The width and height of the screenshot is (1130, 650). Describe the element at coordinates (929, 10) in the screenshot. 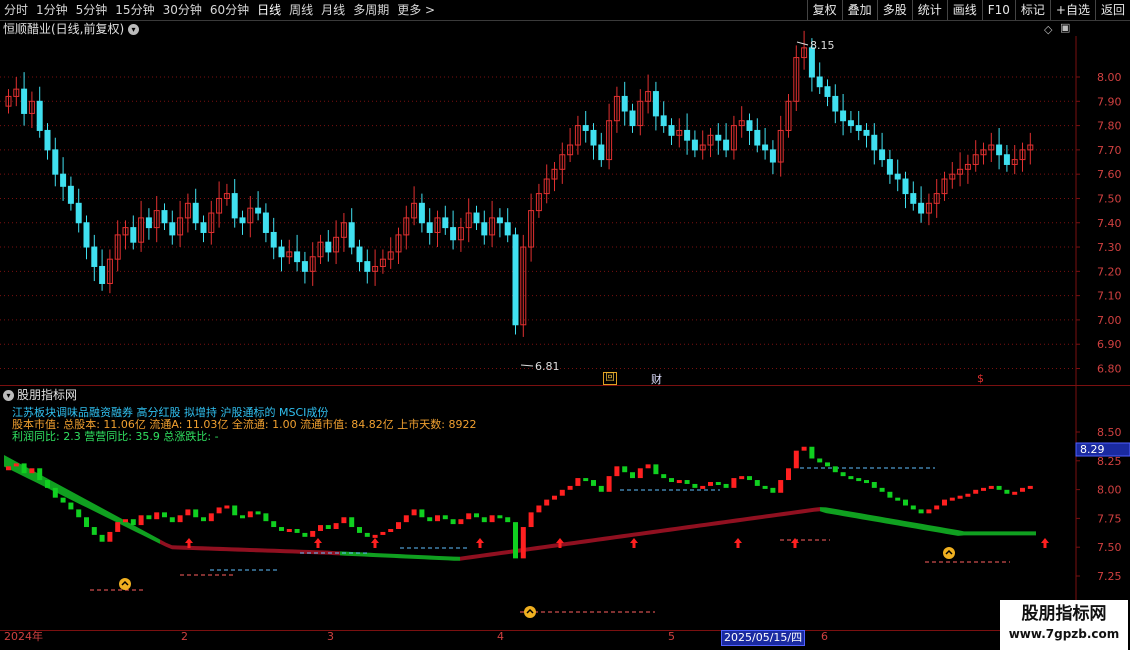

I see `statistics-button: 统计` at that location.